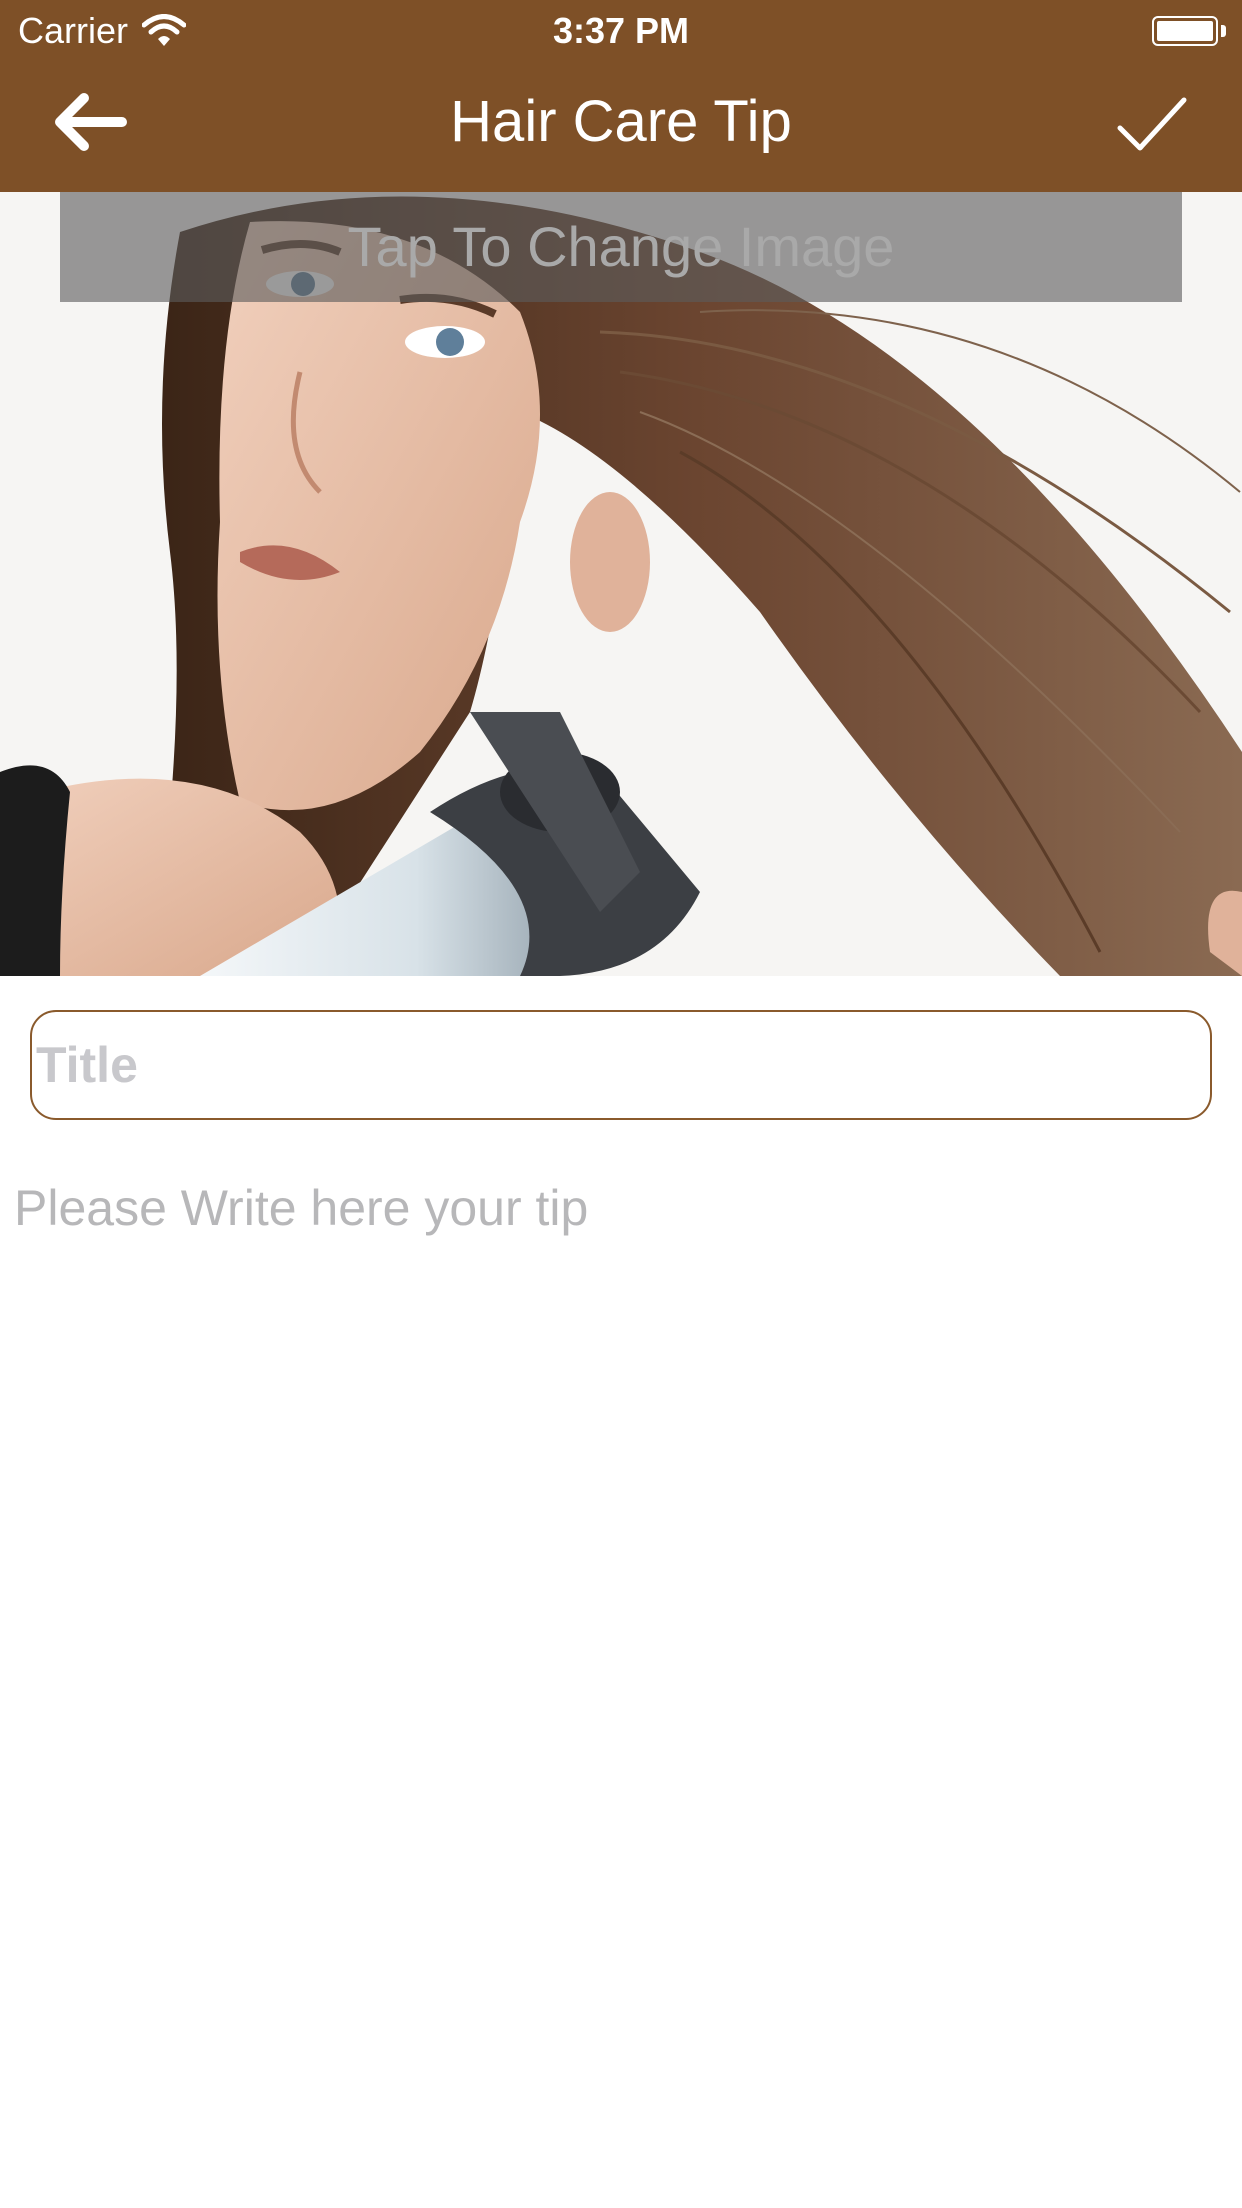  Describe the element at coordinates (621, 121) in the screenshot. I see `page-title: Hair Care Tip` at that location.